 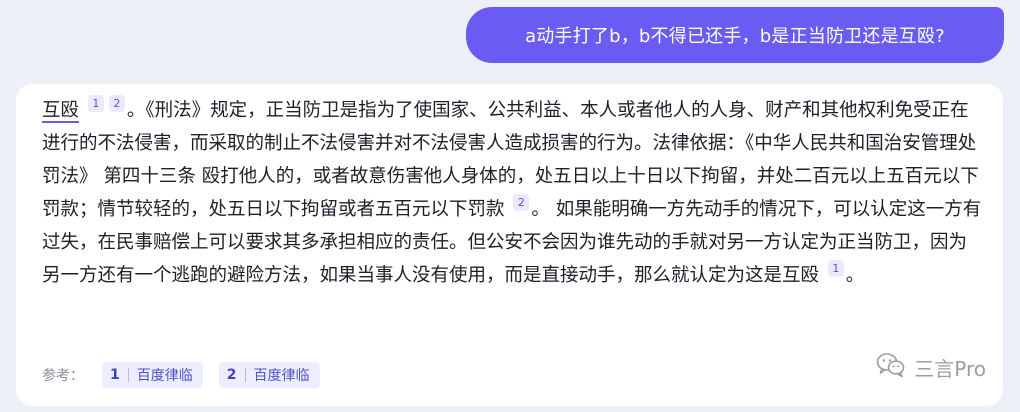 I want to click on watermark: 三言Pro, so click(x=931, y=367).